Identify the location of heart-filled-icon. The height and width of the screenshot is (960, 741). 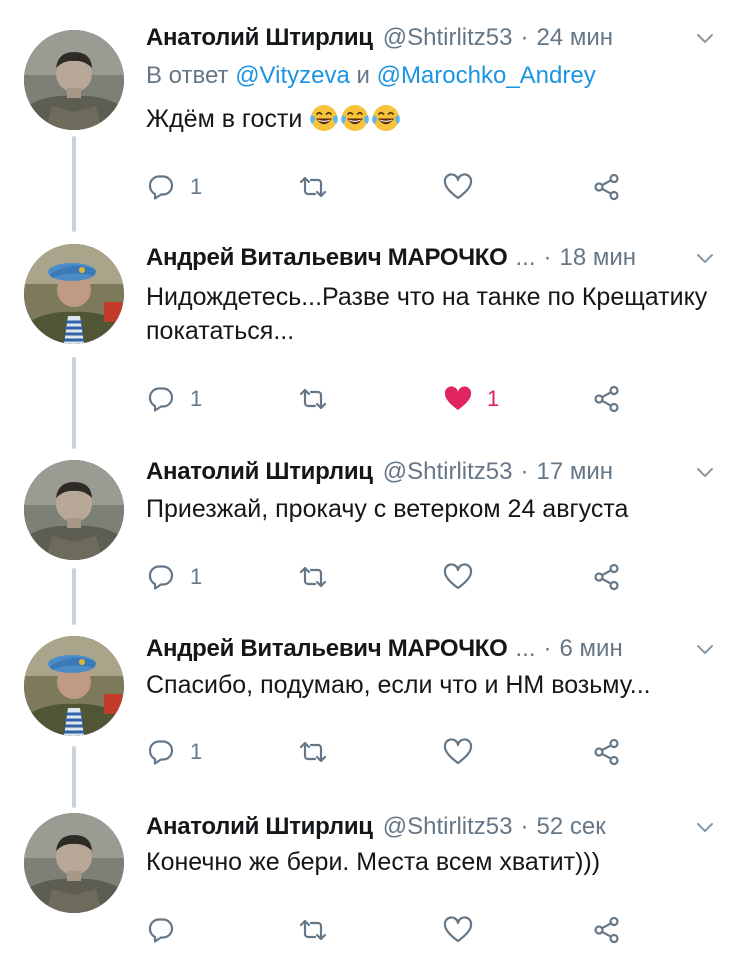
(458, 399).